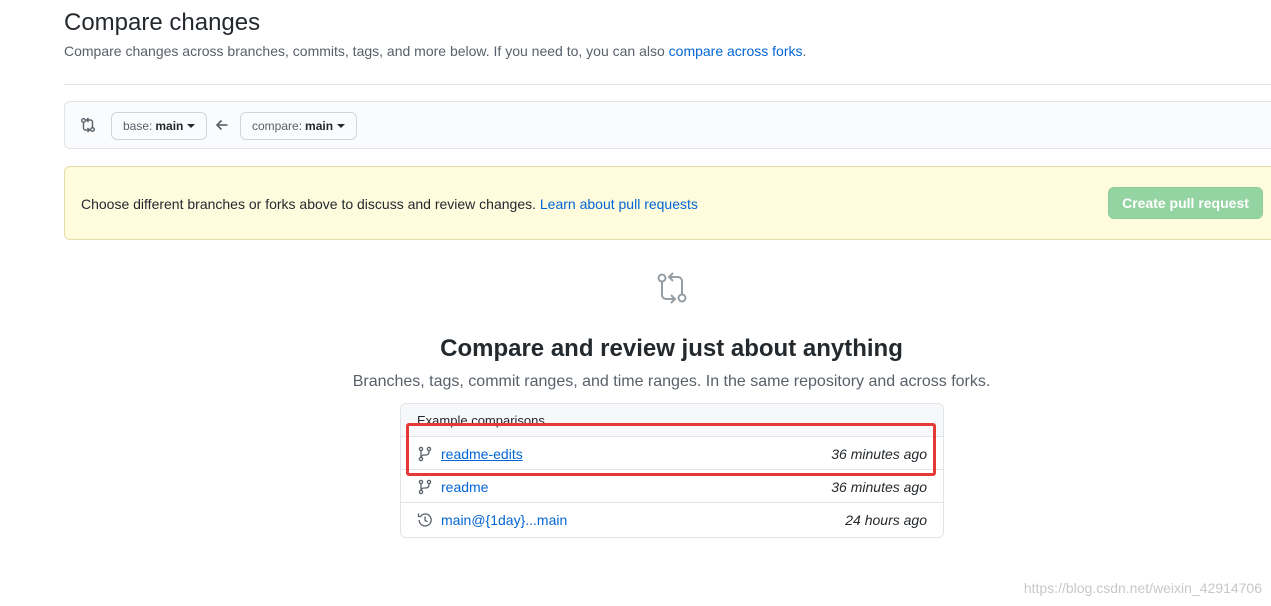  Describe the element at coordinates (672, 420) in the screenshot. I see `example-comparisons-header: Example comparisons` at that location.